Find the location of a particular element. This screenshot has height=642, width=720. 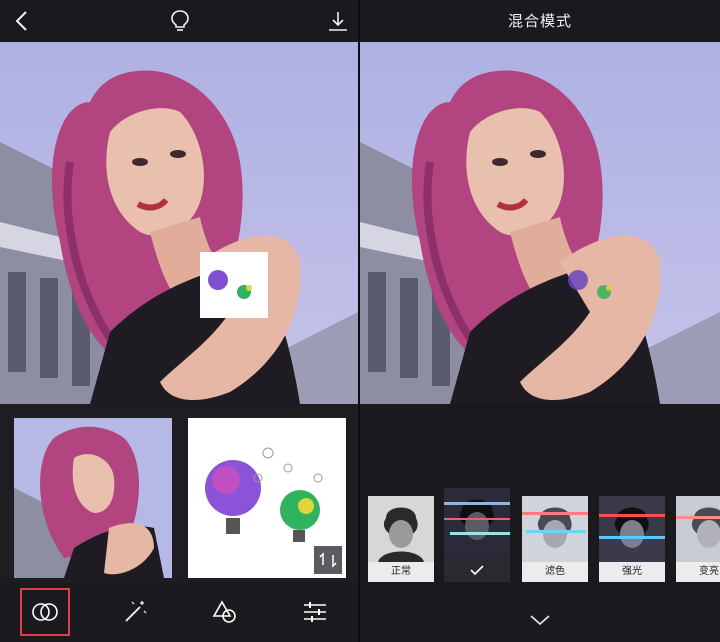

tool-blend-button is located at coordinates (45, 612).